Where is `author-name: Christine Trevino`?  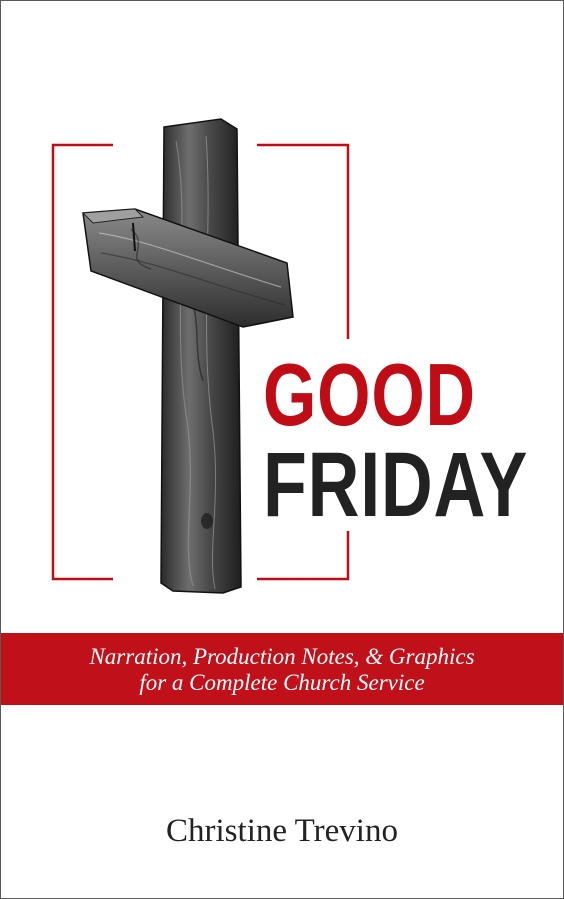 author-name: Christine Trevino is located at coordinates (282, 831).